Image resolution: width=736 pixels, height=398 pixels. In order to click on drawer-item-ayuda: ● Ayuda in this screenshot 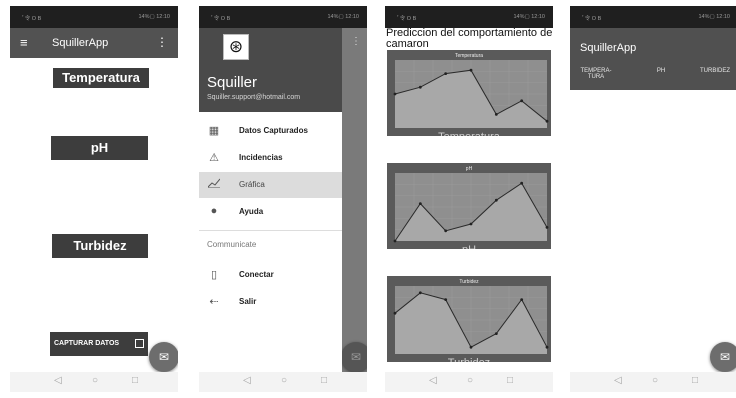, I will do `click(270, 212)`.